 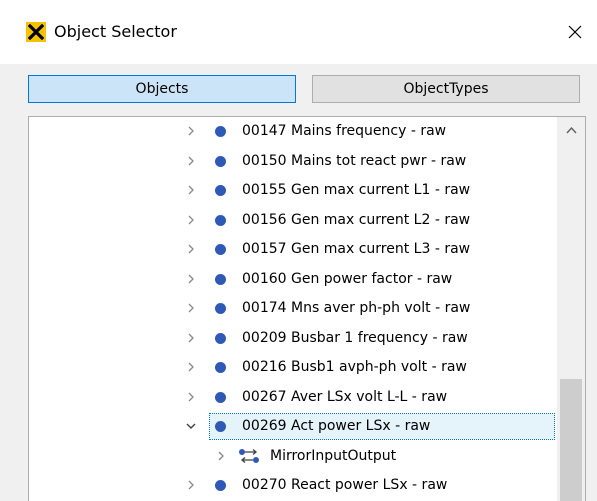 I want to click on tree-row: 00209 Busbar 1 frequency - raw, so click(x=293, y=338).